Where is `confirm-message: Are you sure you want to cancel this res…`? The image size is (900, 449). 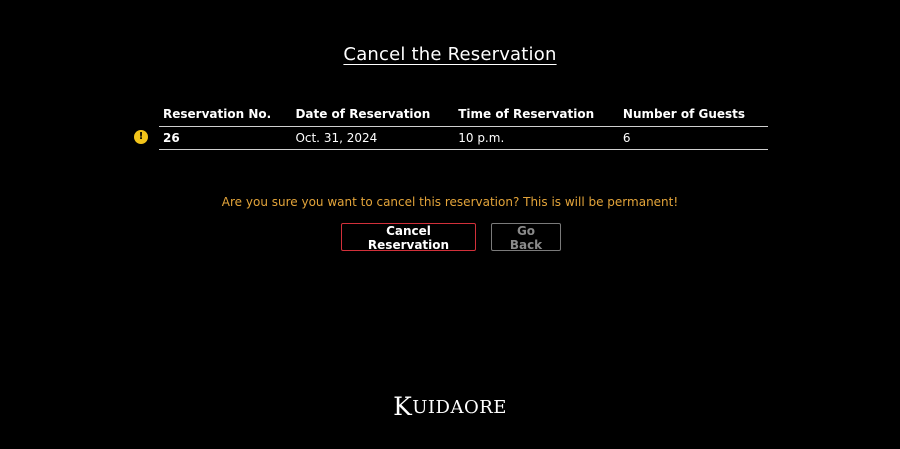 confirm-message: Are you sure you want to cancel this res… is located at coordinates (450, 202).